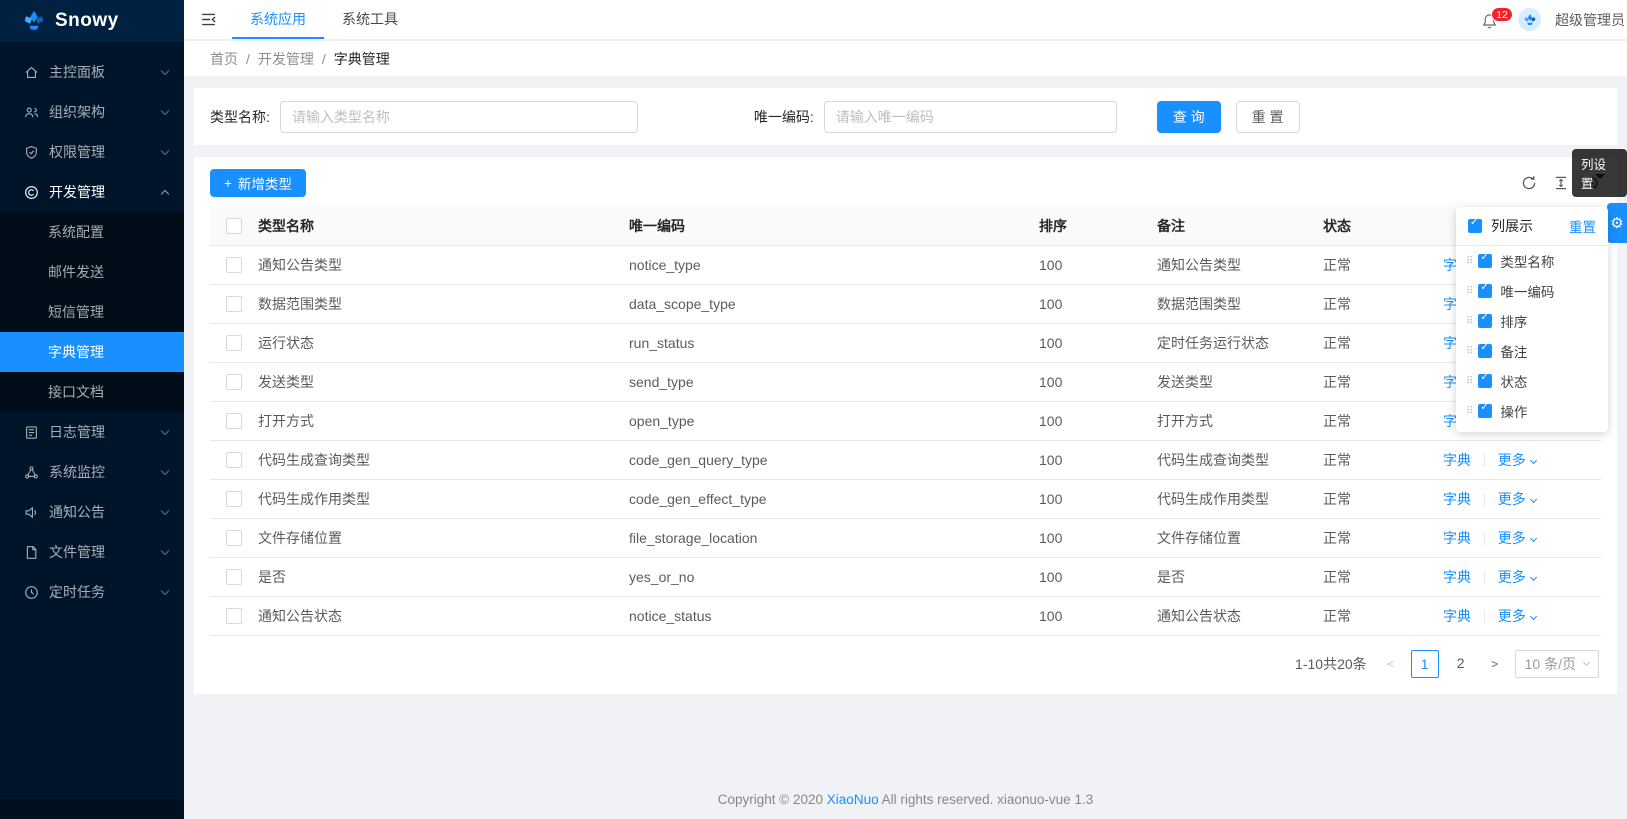  I want to click on page-1-button: 1, so click(1424, 663).